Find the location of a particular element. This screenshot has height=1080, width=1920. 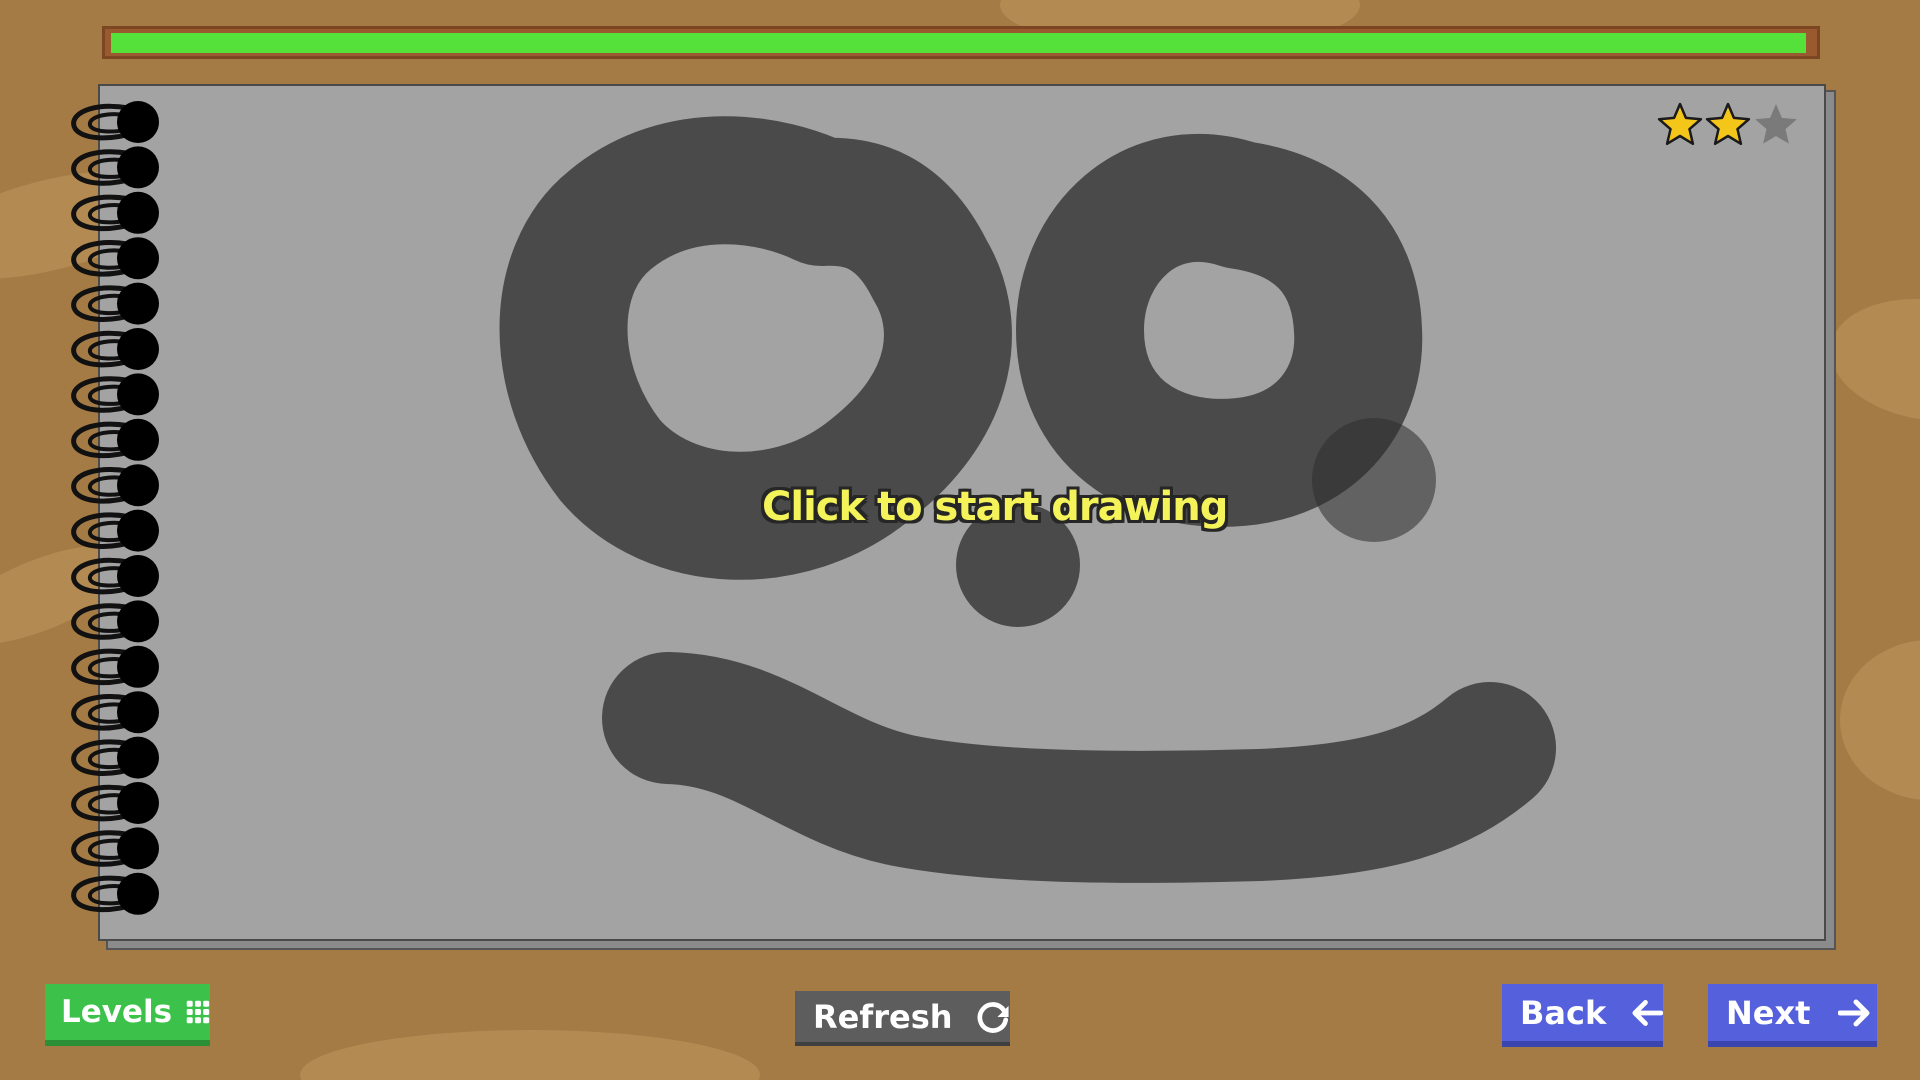

left-eye-stroke is located at coordinates (755, 348).